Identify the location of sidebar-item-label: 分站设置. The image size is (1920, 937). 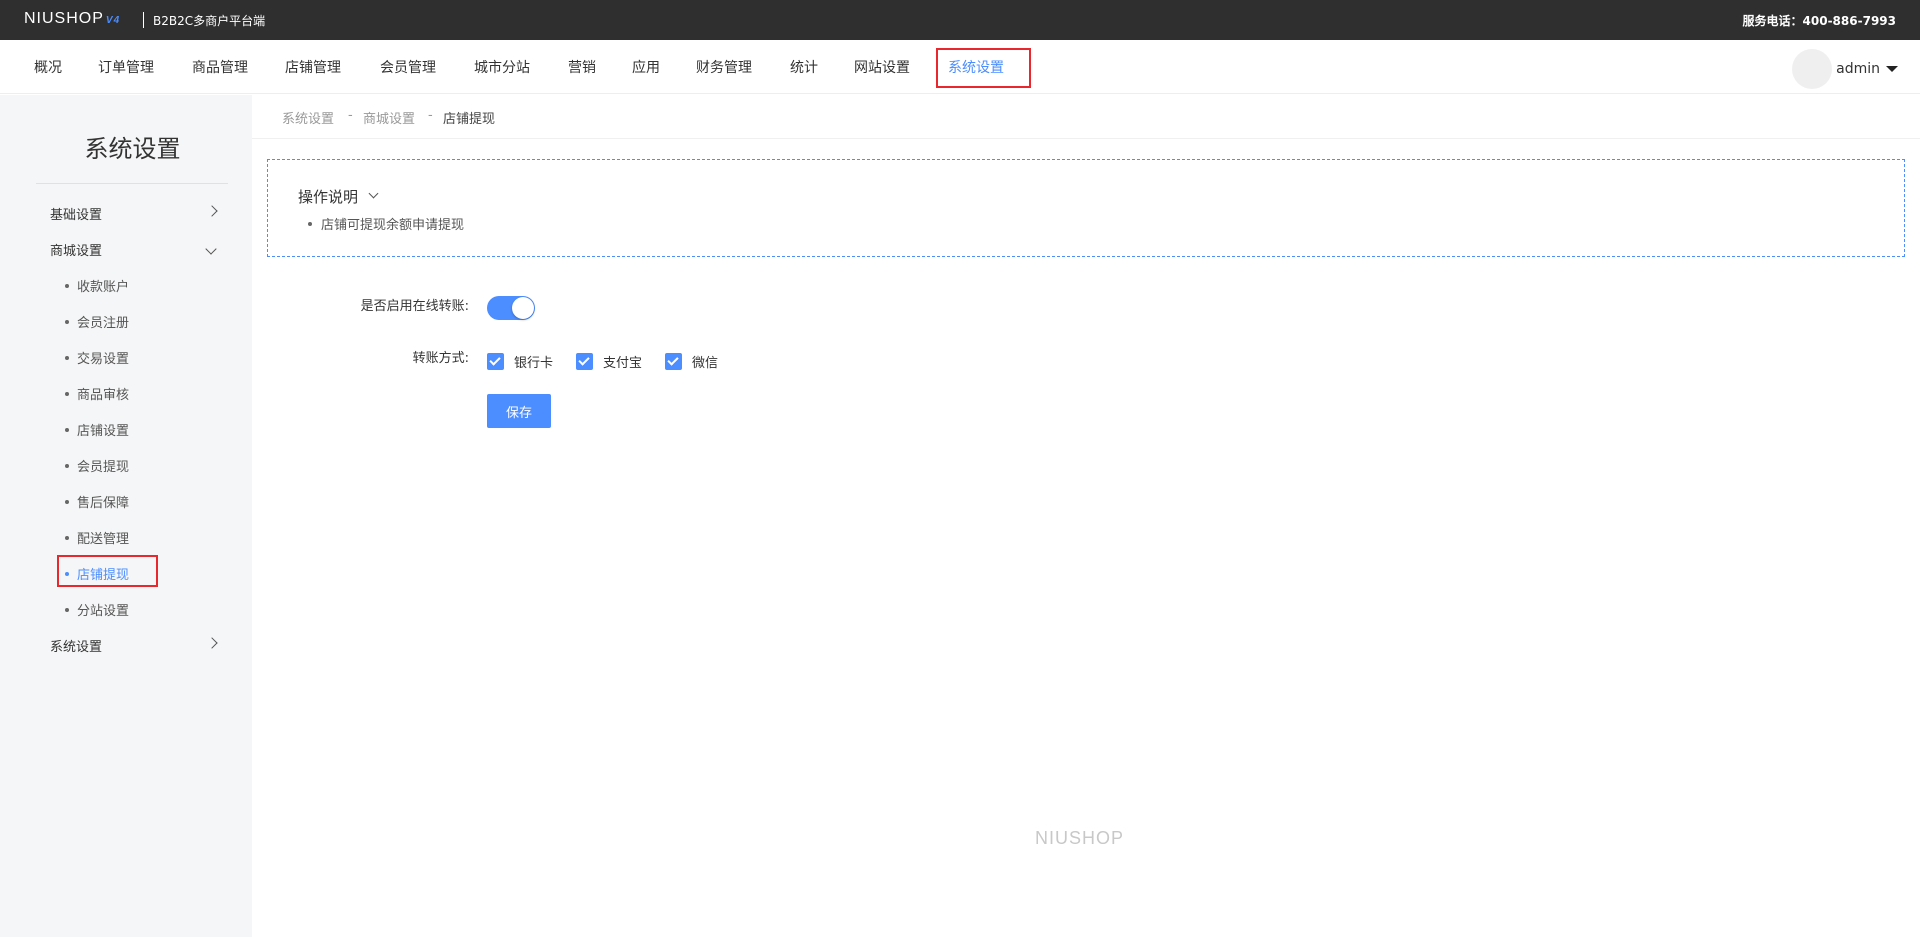
(103, 611).